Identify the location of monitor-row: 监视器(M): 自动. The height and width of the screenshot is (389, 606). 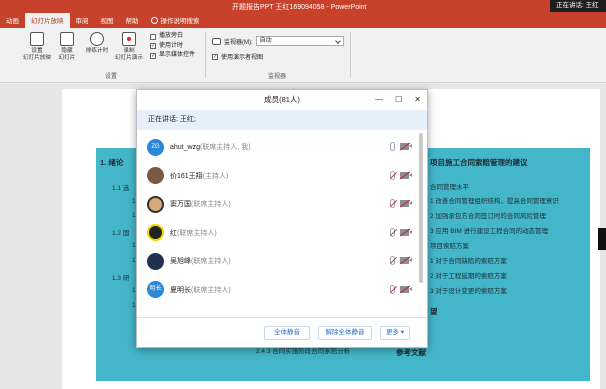
(278, 41).